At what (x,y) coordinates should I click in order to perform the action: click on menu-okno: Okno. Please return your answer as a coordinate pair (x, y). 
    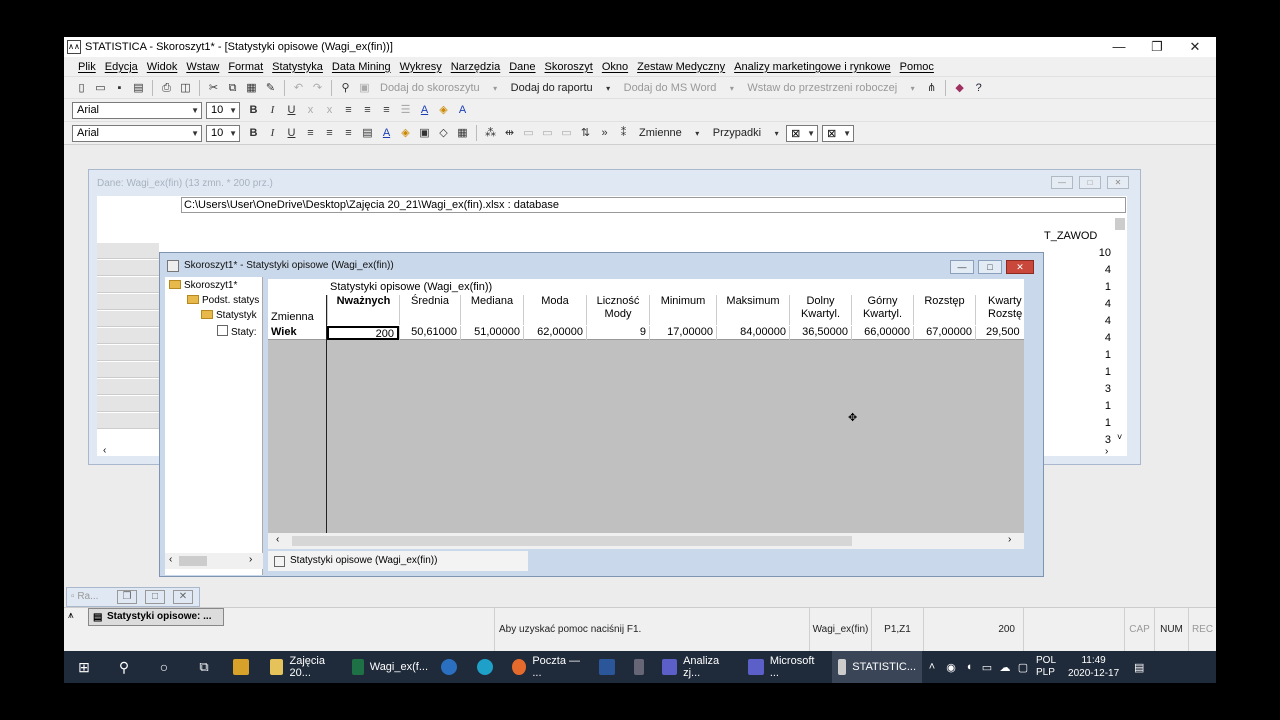
    Looking at the image, I should click on (615, 67).